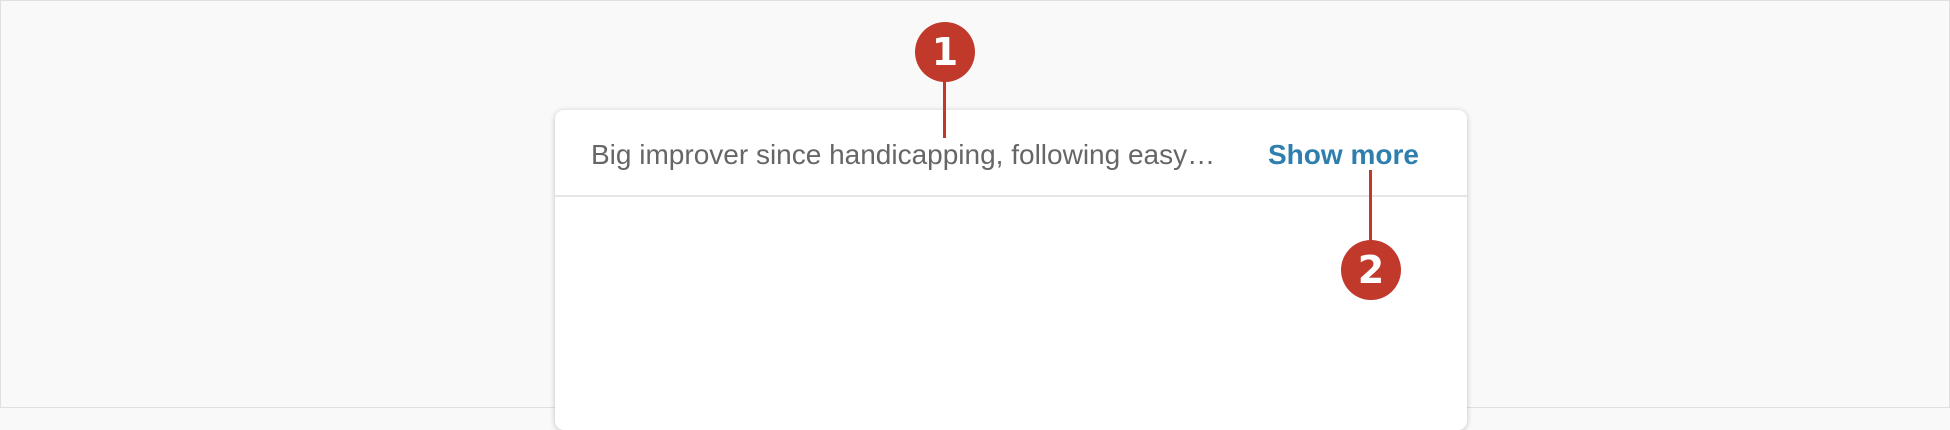 The width and height of the screenshot is (1950, 430). What do you see at coordinates (1343, 155) in the screenshot?
I see `show-more-link: Show more` at bounding box center [1343, 155].